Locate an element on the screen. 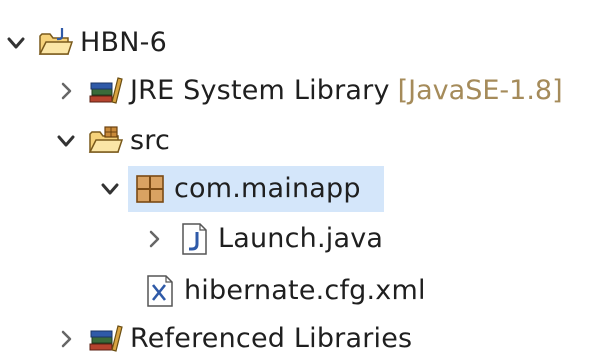 The image size is (592, 362). tree-item-label: hibernate.cfg.xml is located at coordinates (305, 290).